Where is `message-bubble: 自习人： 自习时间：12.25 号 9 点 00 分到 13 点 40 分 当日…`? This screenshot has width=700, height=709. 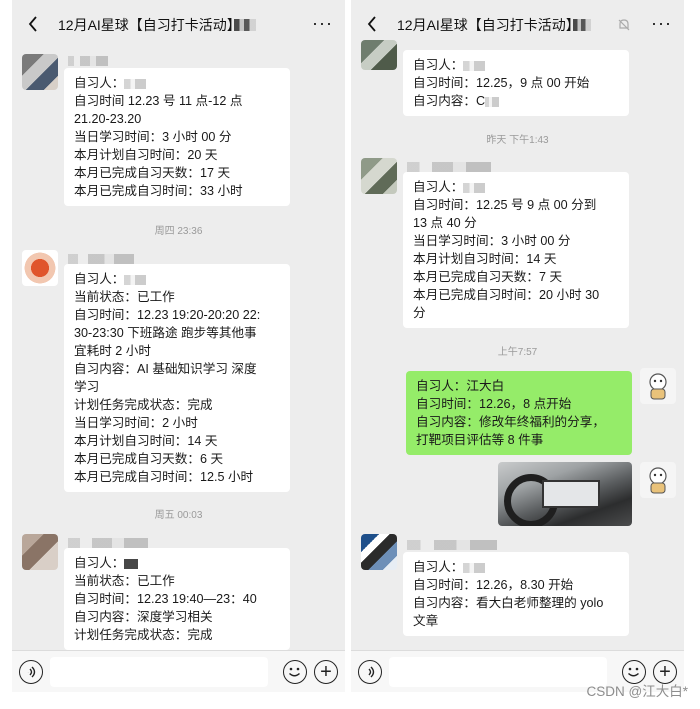
message-bubble: 自习人： 自习时间：12.25 号 9 点 00 分到 13 点 40 分 当日… is located at coordinates (516, 250).